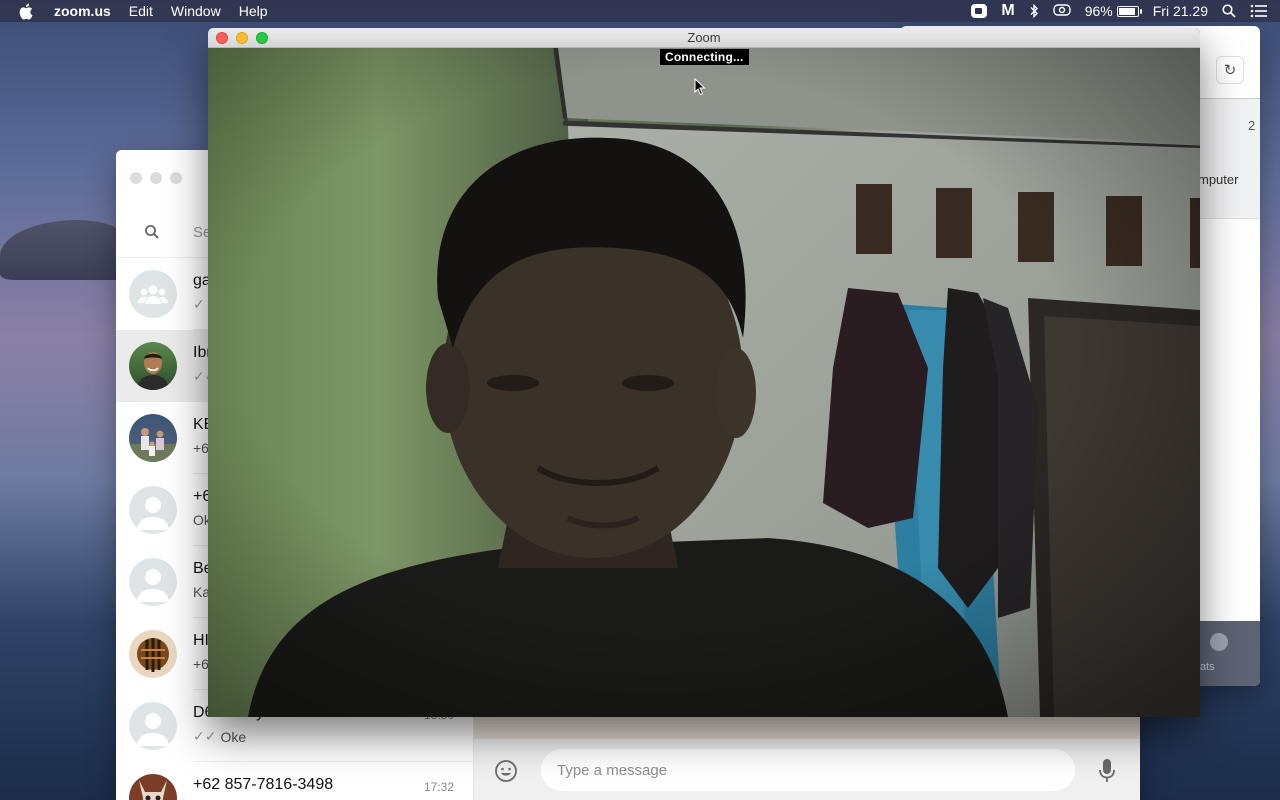 The height and width of the screenshot is (800, 1280). I want to click on chat-name: HI, so click(201, 640).